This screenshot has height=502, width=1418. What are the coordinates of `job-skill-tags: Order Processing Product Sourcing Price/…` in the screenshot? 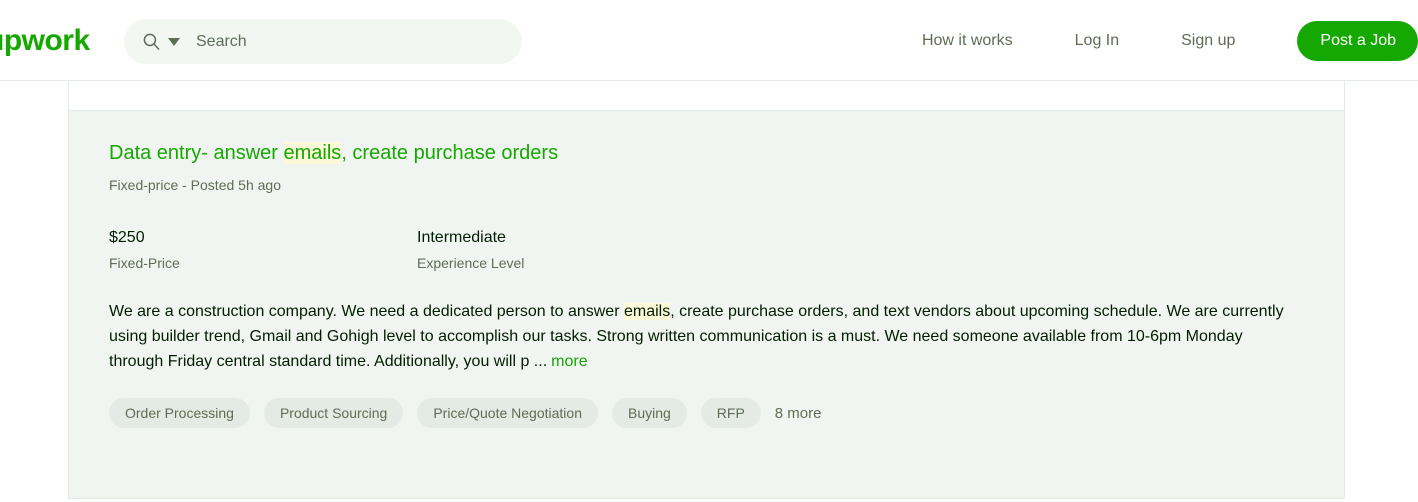 It's located at (706, 413).